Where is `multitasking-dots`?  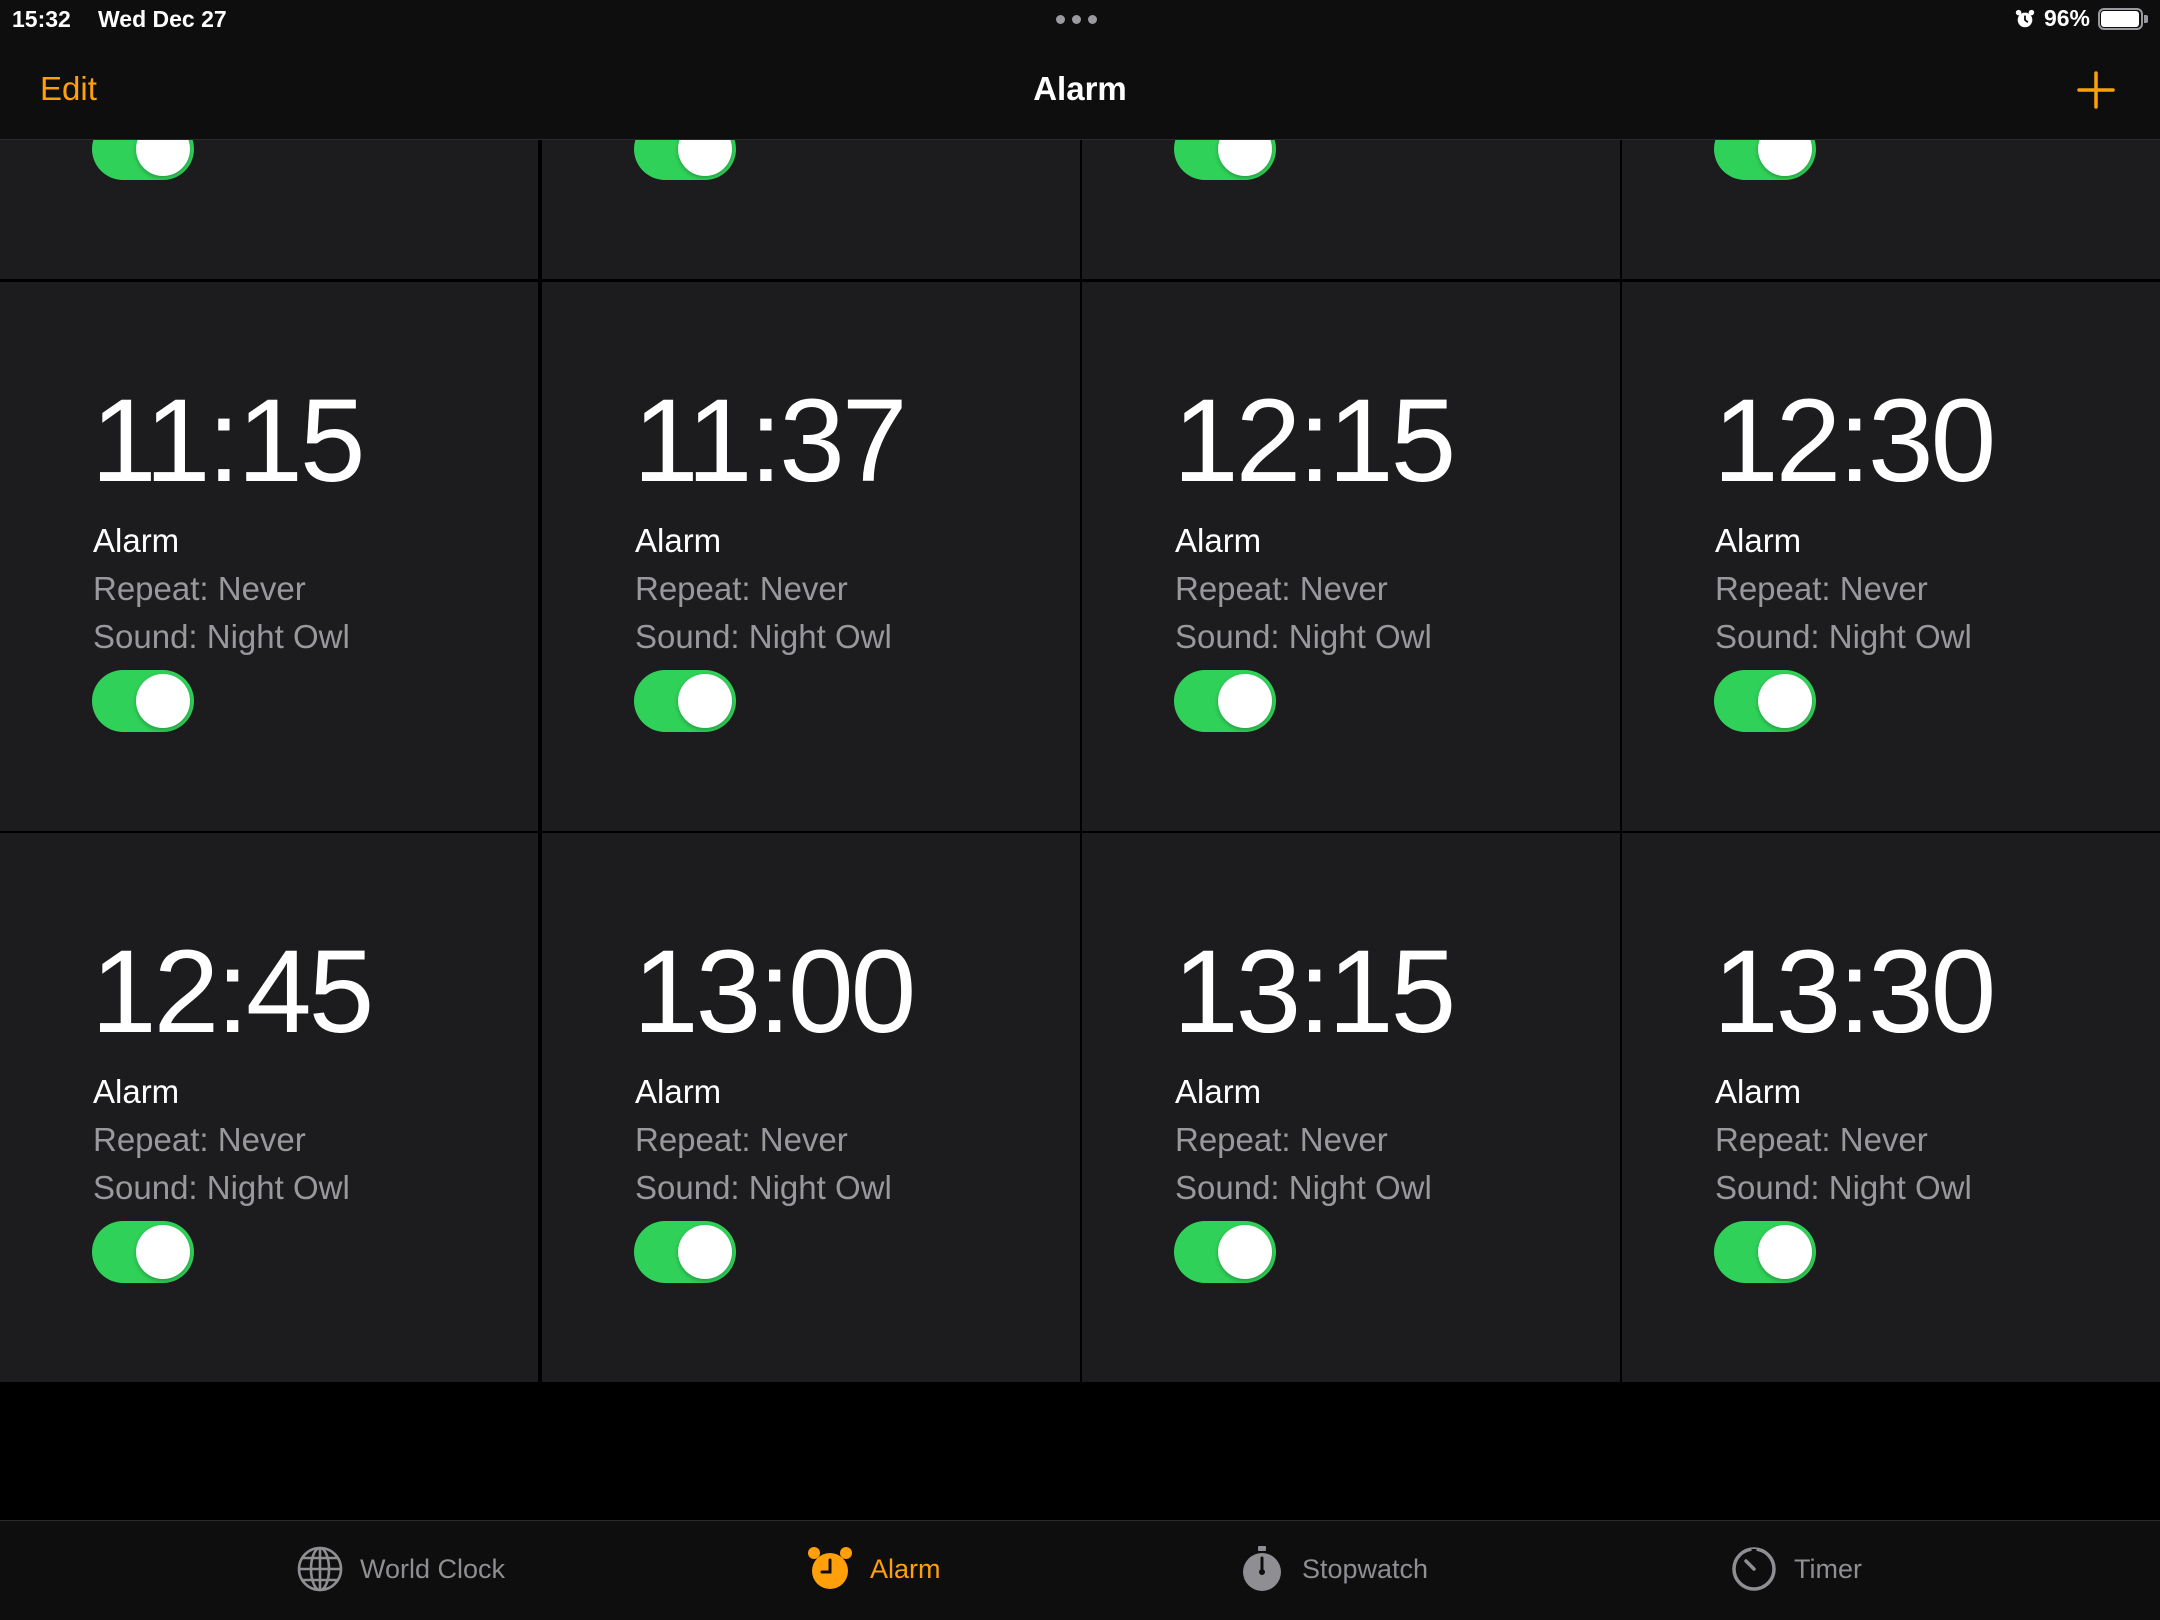 multitasking-dots is located at coordinates (1076, 19).